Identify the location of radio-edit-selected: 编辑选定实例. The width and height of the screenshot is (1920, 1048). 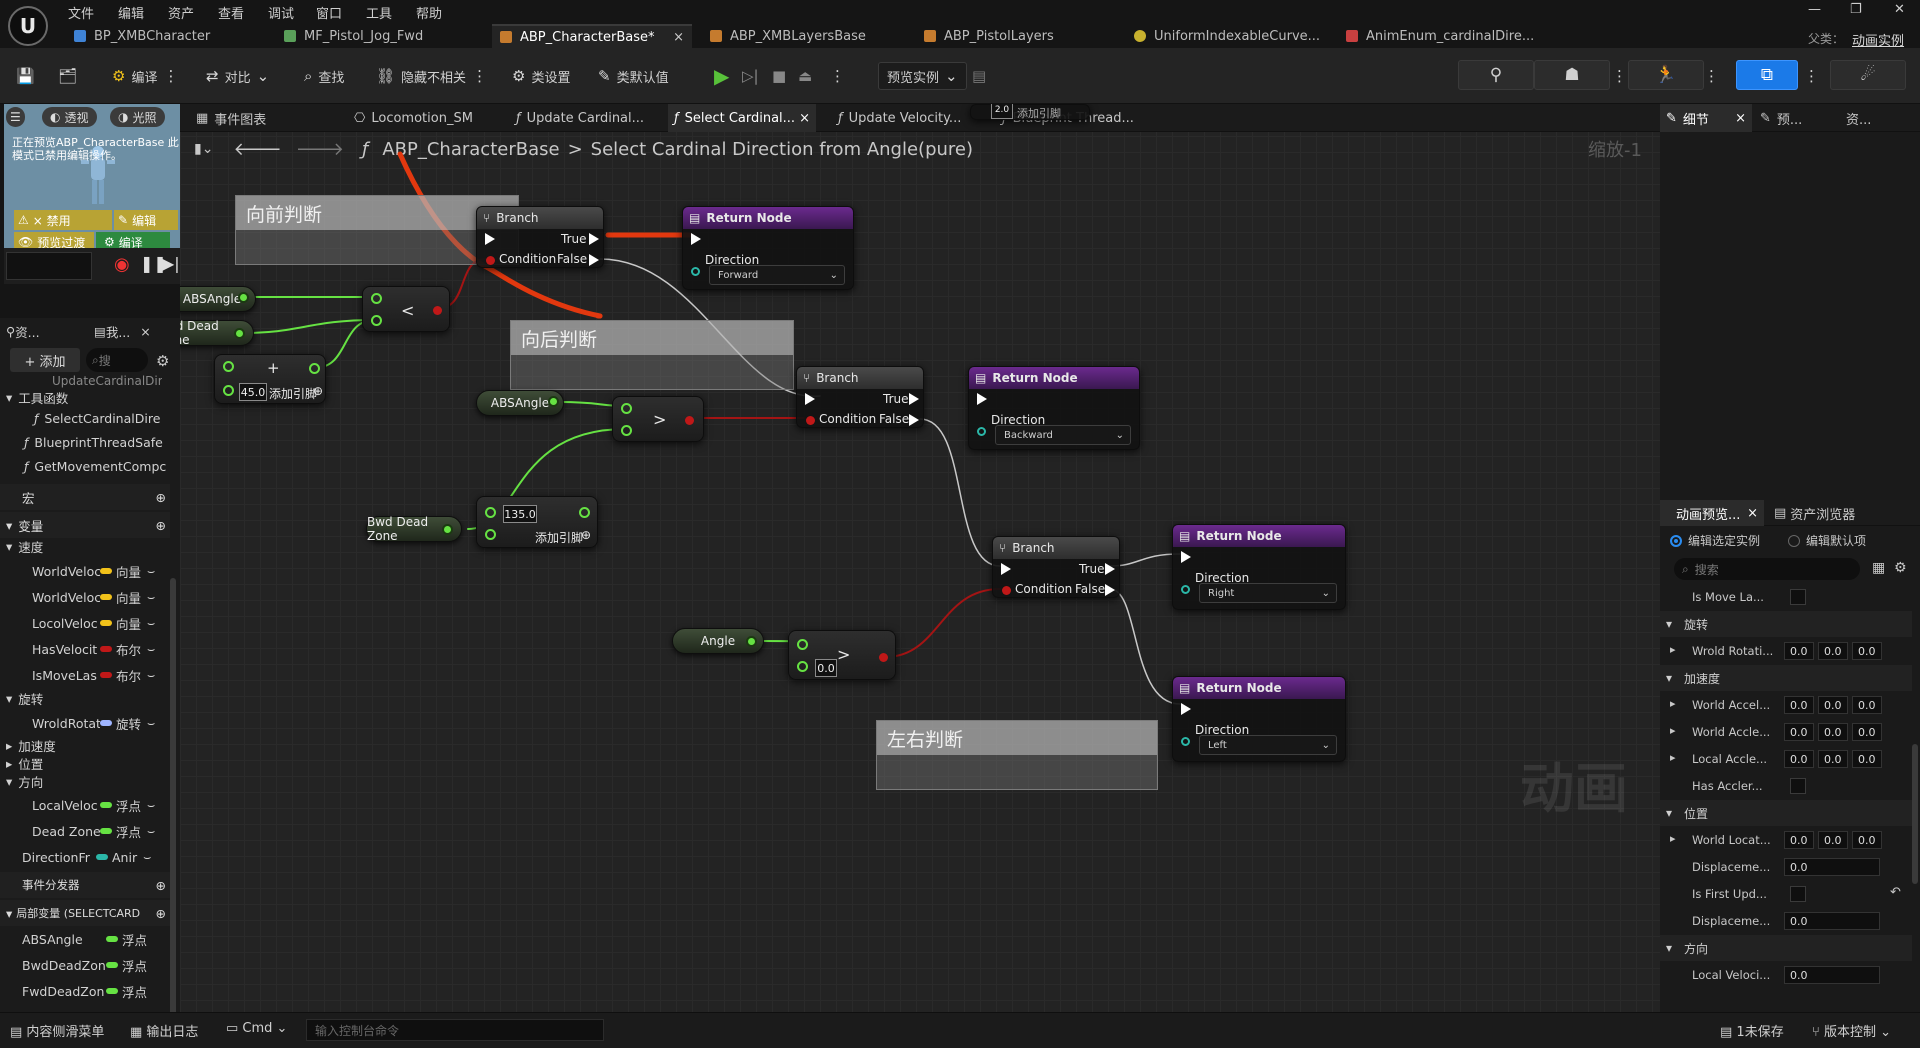
(1715, 540).